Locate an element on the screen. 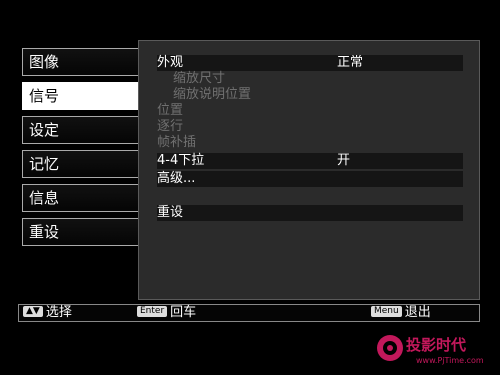  row-label: 逐行 is located at coordinates (170, 126).